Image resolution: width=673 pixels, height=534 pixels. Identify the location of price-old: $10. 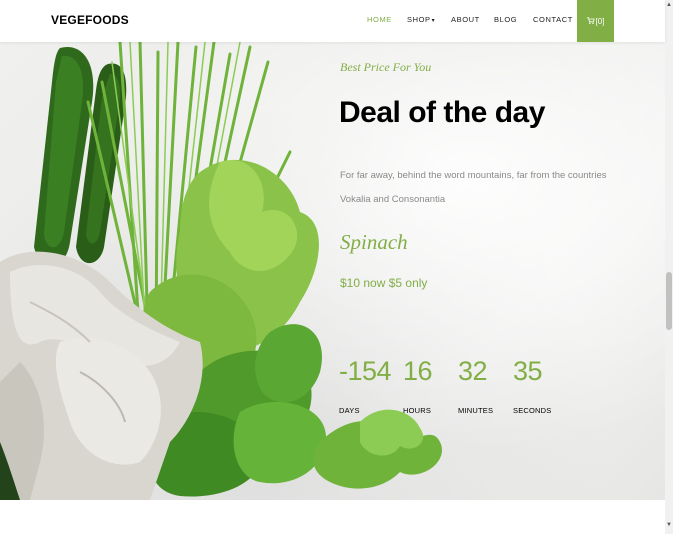
(350, 283).